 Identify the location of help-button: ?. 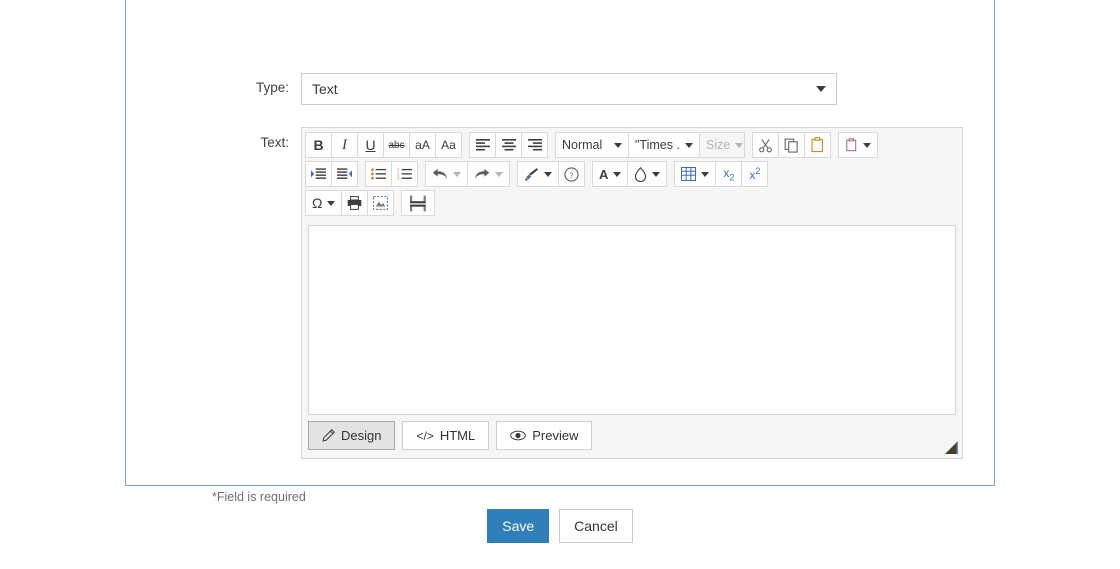
(571, 174).